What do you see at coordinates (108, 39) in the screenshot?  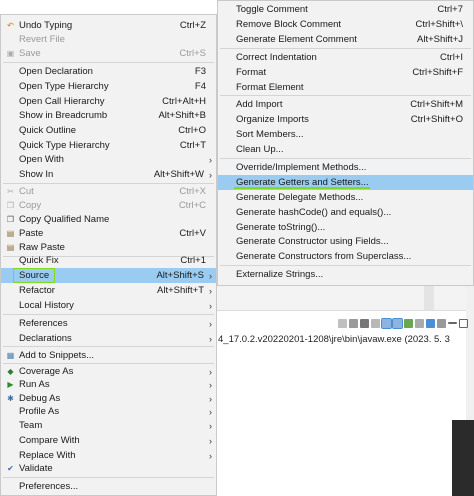 I see `menu-item-revert-file: Revert File` at bounding box center [108, 39].